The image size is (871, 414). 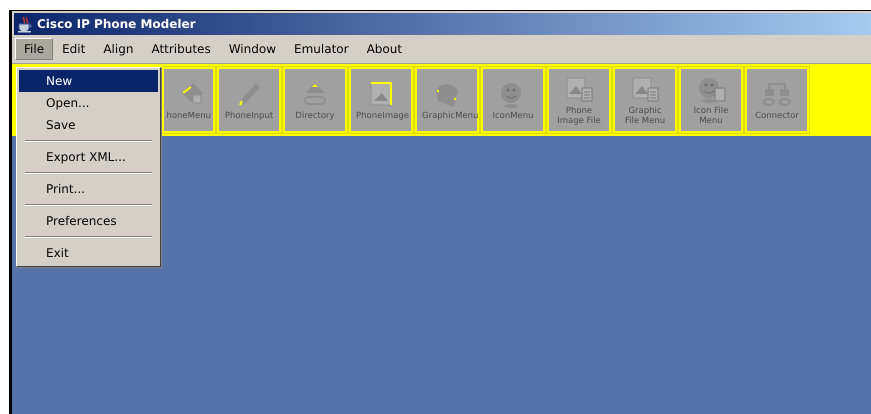 I want to click on cup-icon, so click(x=25, y=24).